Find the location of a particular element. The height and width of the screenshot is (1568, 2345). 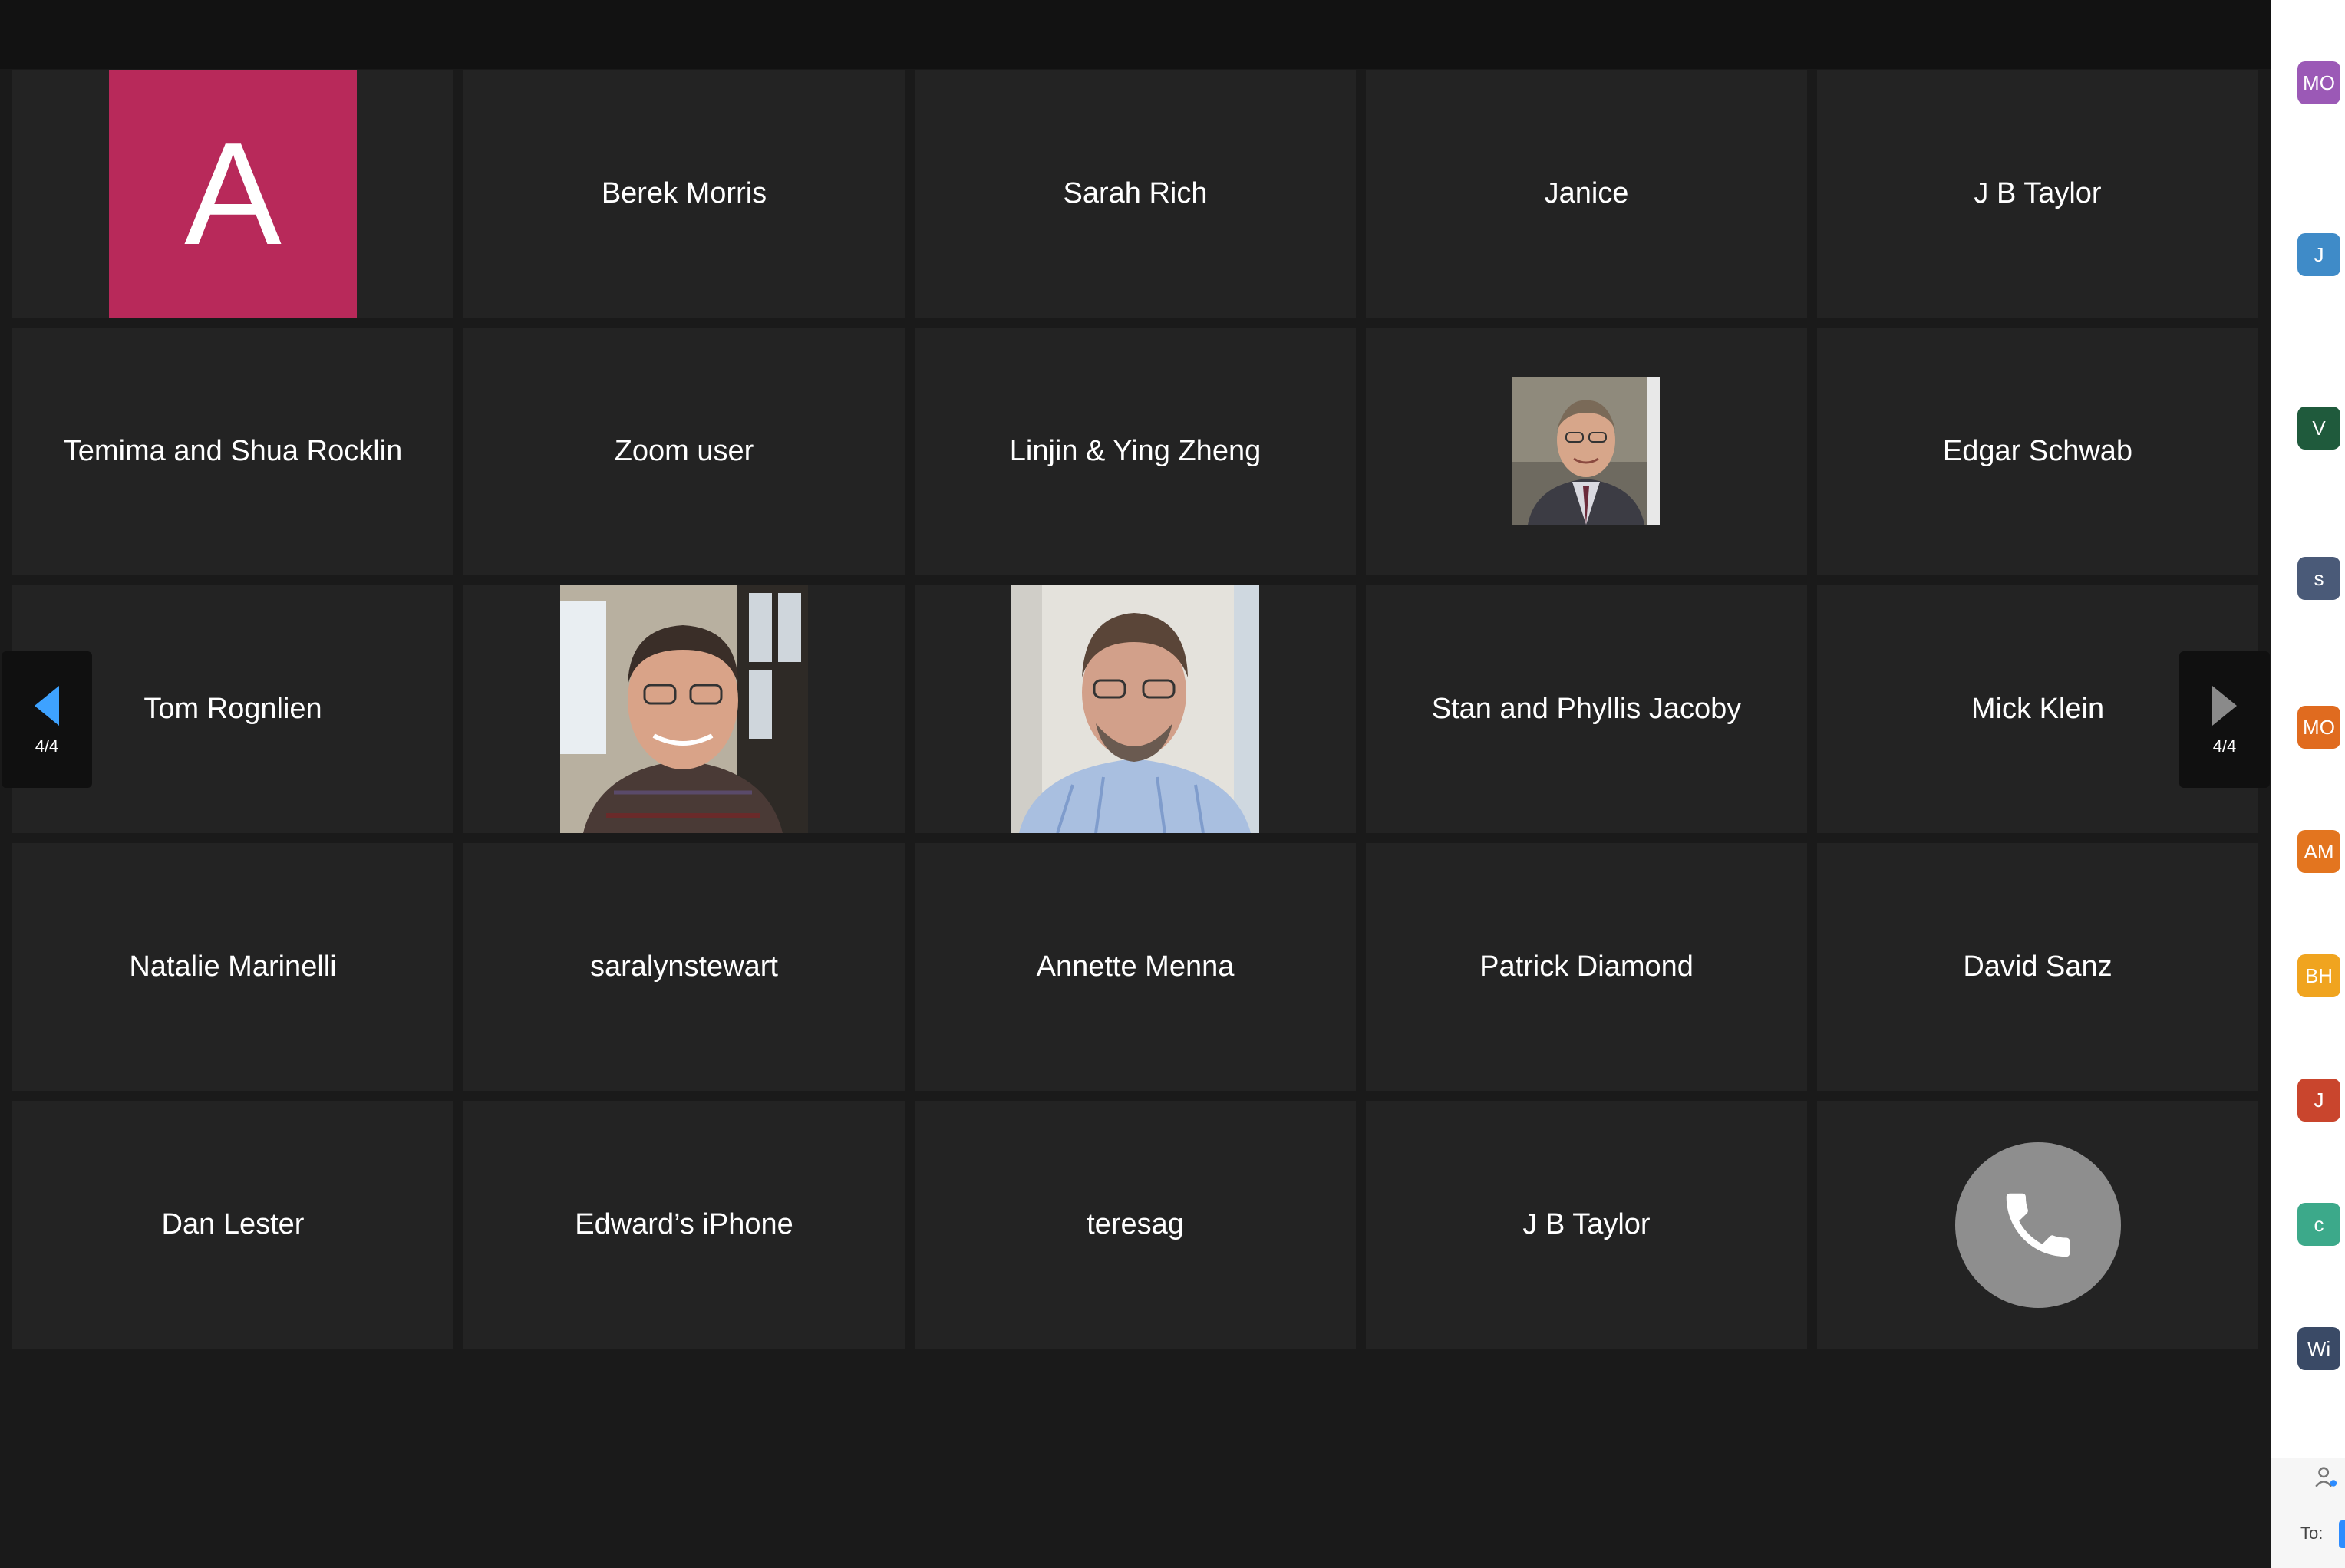

participant-profile-photo is located at coordinates (1586, 451).